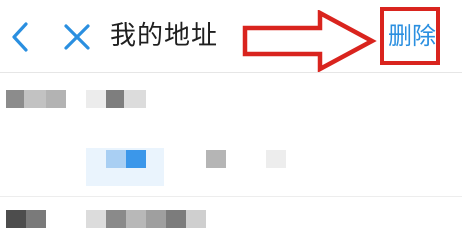 The height and width of the screenshot is (240, 462). Describe the element at coordinates (164, 36) in the screenshot. I see `page-title: 我的地址` at that location.